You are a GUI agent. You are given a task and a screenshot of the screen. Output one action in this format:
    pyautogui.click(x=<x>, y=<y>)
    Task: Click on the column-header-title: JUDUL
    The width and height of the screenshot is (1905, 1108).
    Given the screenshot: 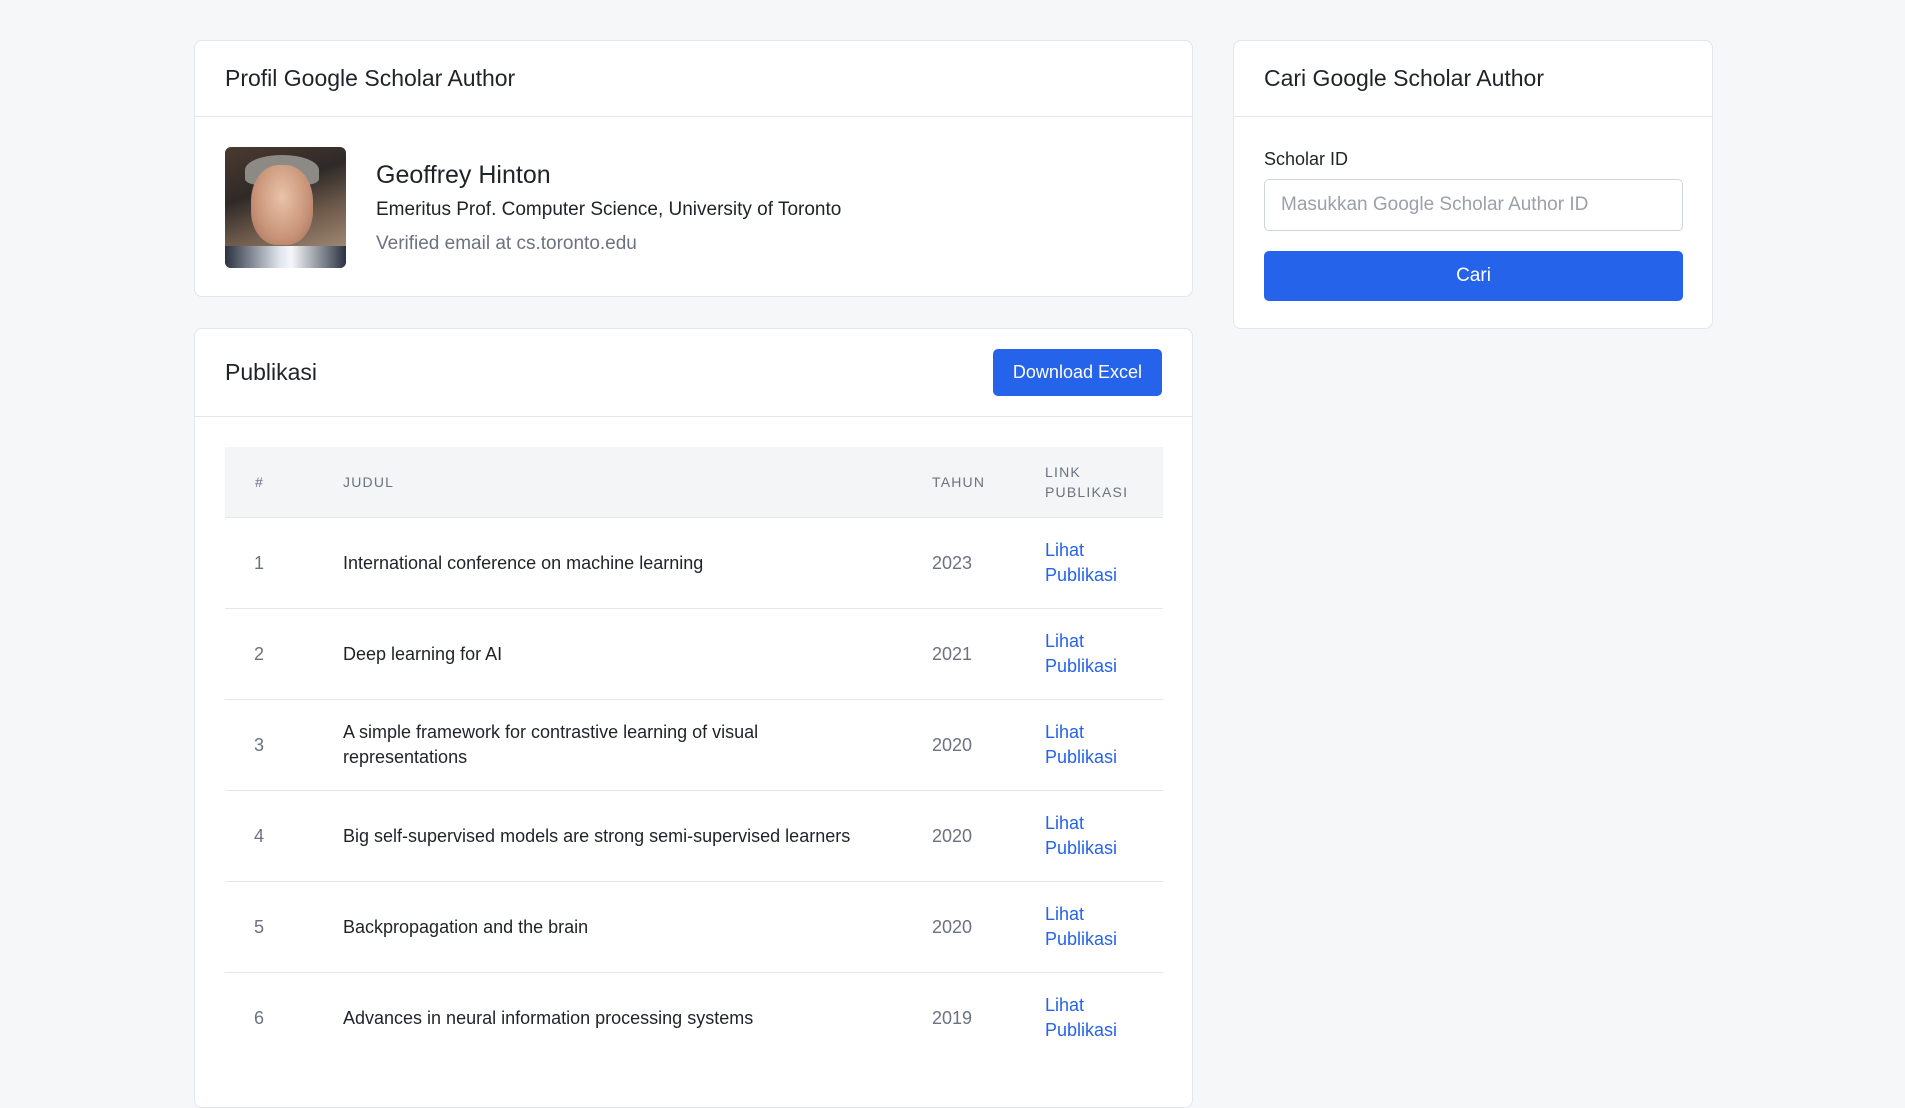 What is the action you would take?
    pyautogui.click(x=369, y=482)
    